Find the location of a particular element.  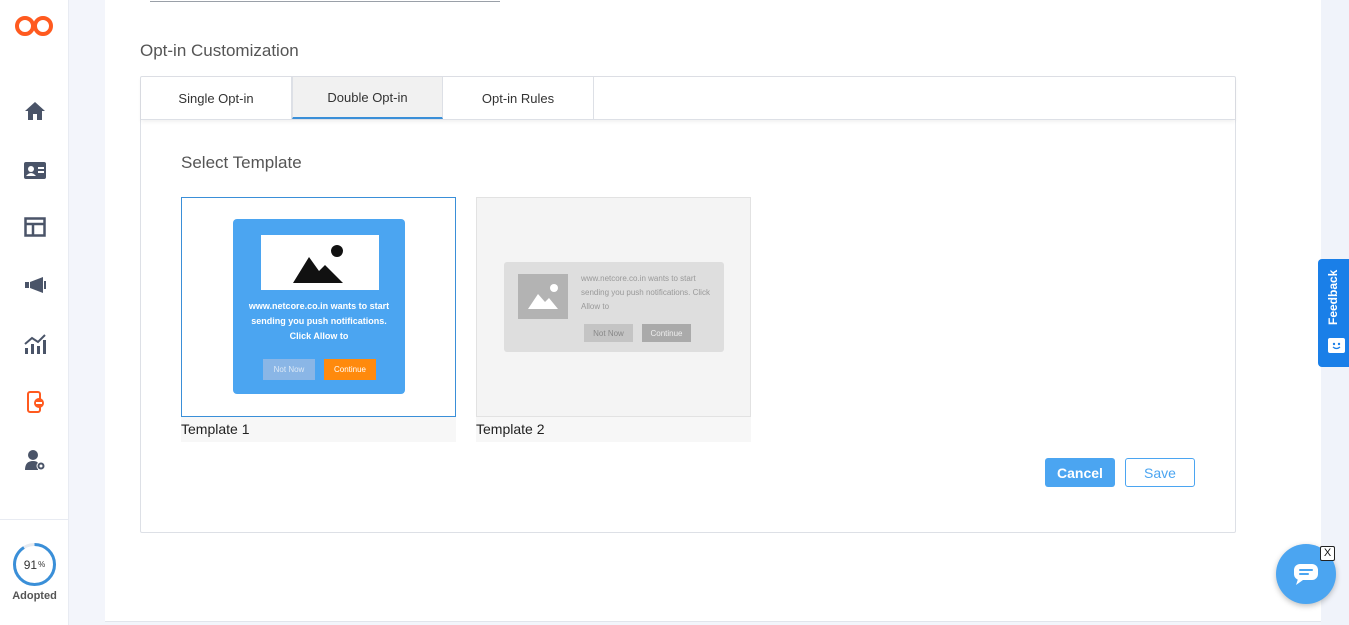

sidebar: 91% Adopted is located at coordinates (34, 312).